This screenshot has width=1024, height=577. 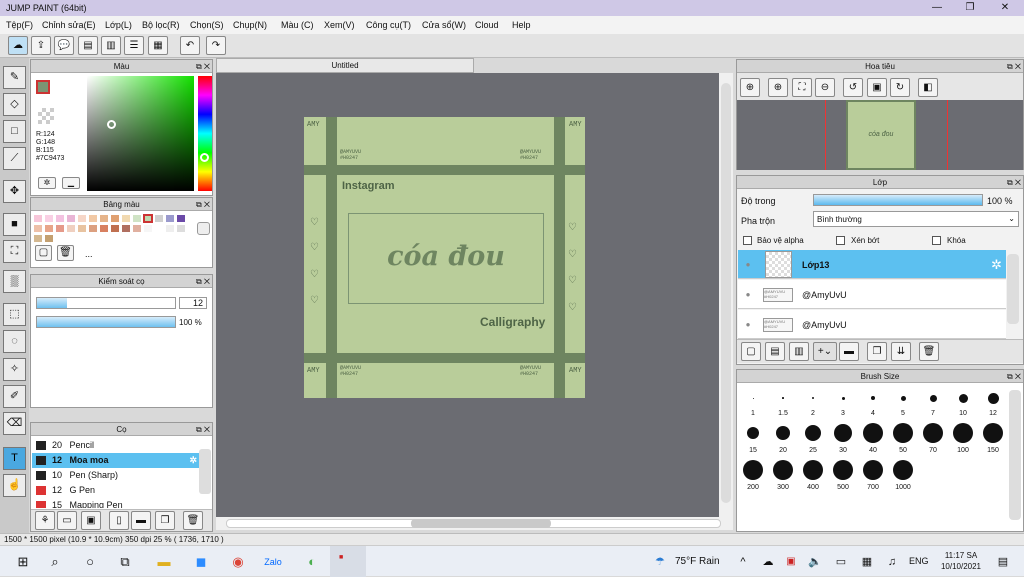 I want to click on palette-swatches, so click(x=113, y=228).